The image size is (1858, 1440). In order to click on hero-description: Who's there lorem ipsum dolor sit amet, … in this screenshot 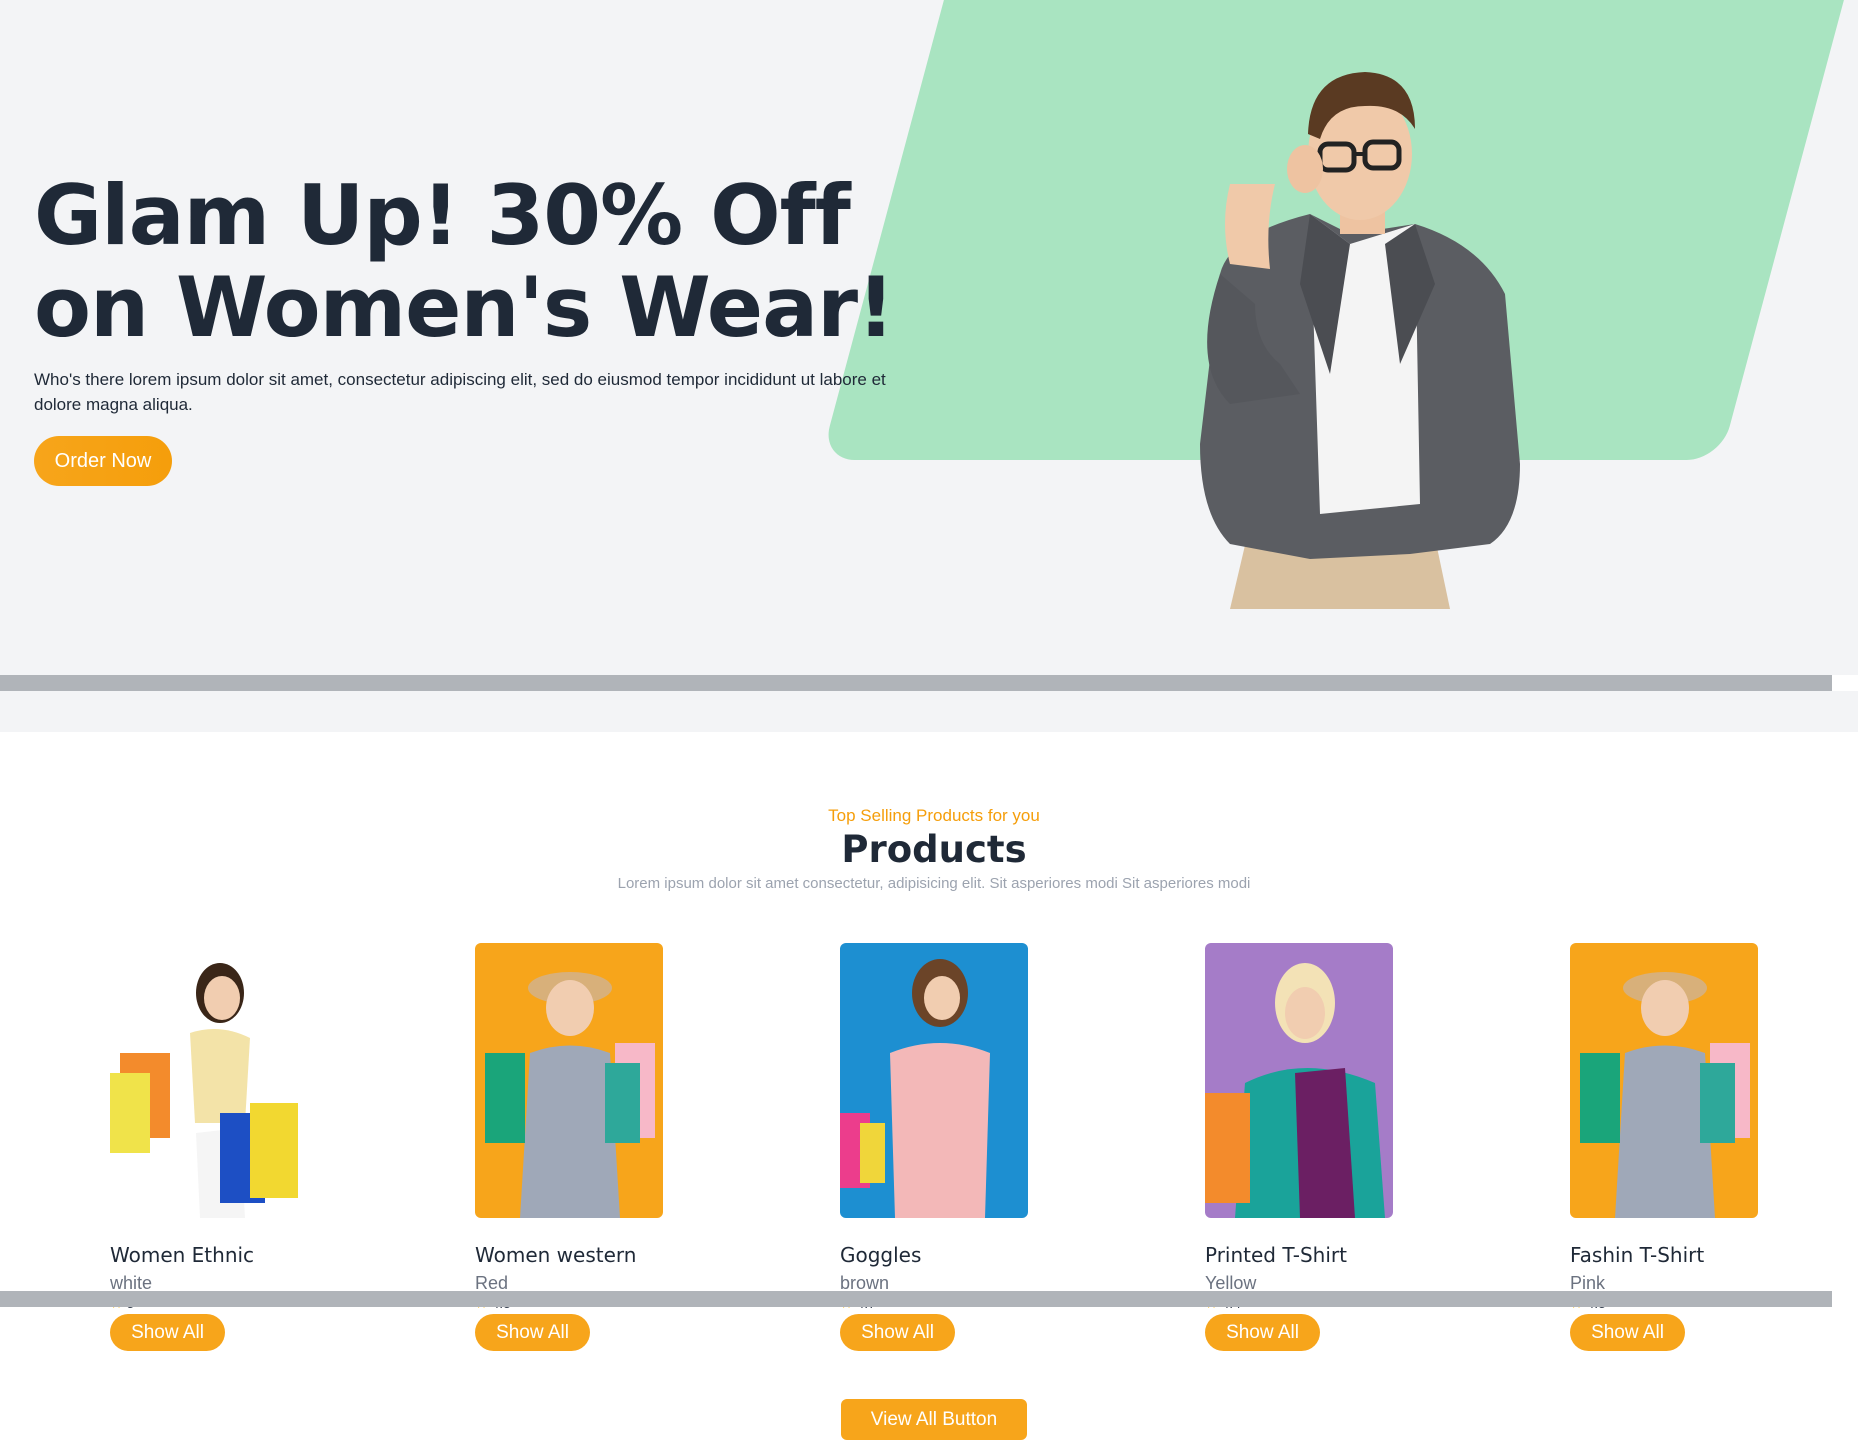, I will do `click(460, 392)`.